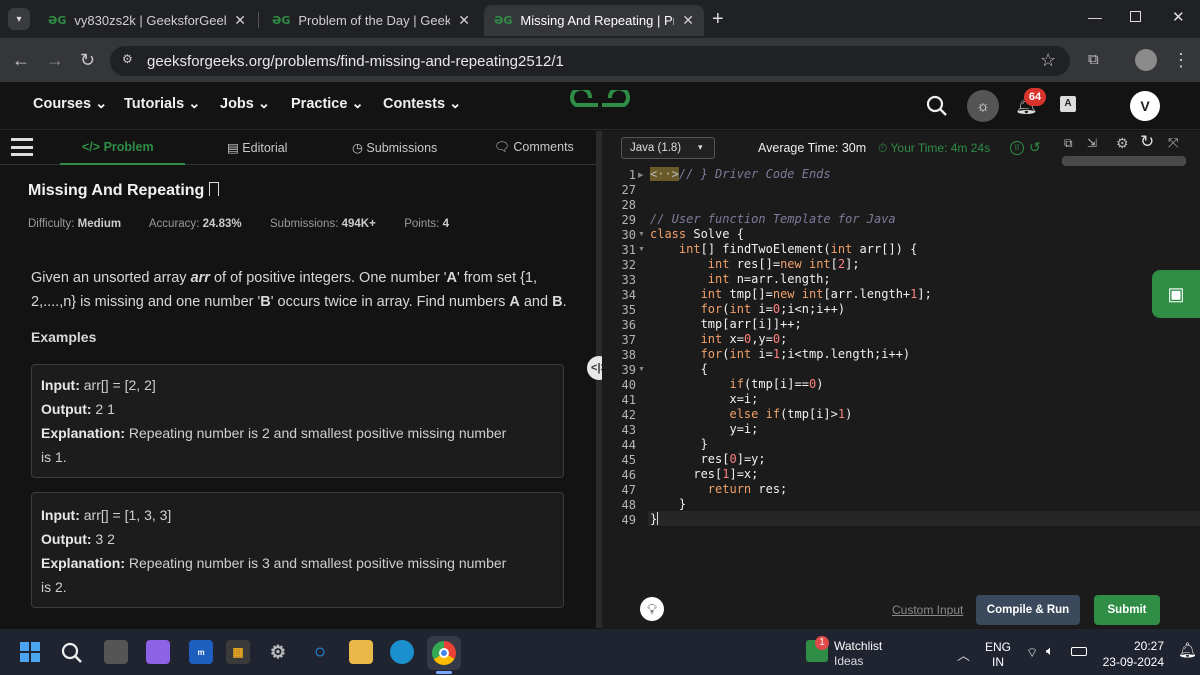  What do you see at coordinates (19, 19) in the screenshot?
I see `tab-search-button: ▾` at bounding box center [19, 19].